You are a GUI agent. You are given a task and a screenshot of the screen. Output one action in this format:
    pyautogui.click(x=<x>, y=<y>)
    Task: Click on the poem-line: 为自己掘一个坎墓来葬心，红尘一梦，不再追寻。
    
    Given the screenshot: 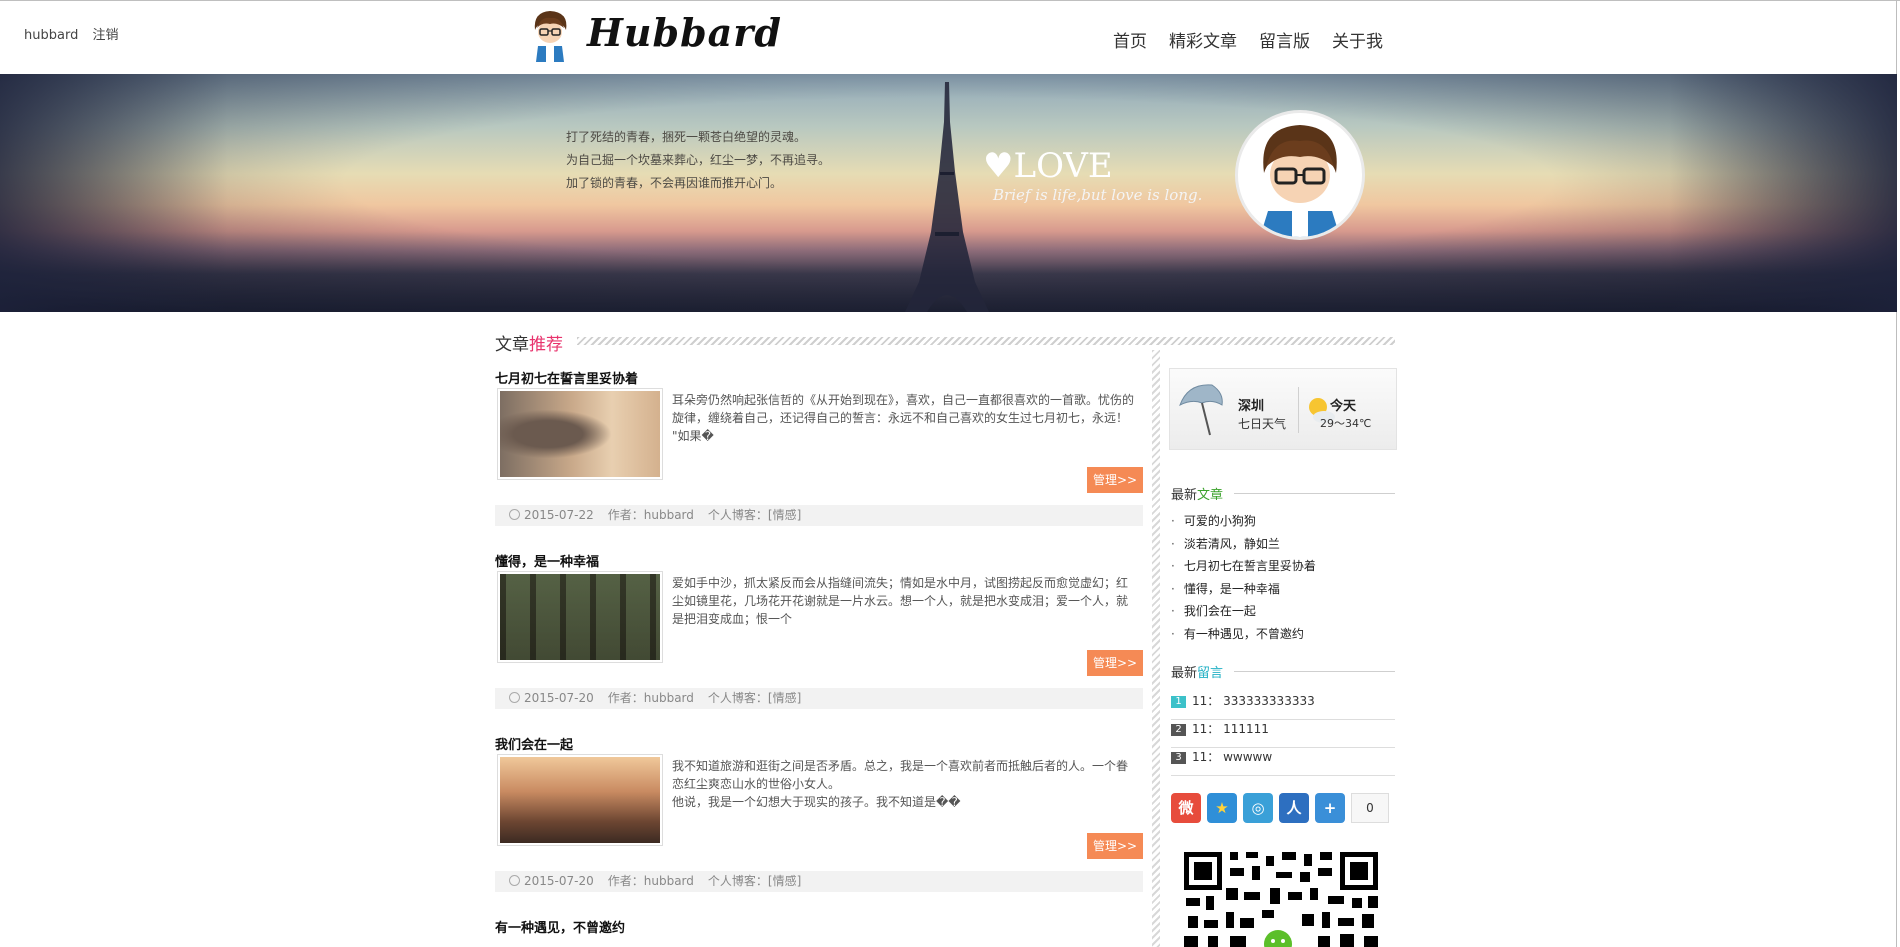 What is the action you would take?
    pyautogui.click(x=698, y=160)
    